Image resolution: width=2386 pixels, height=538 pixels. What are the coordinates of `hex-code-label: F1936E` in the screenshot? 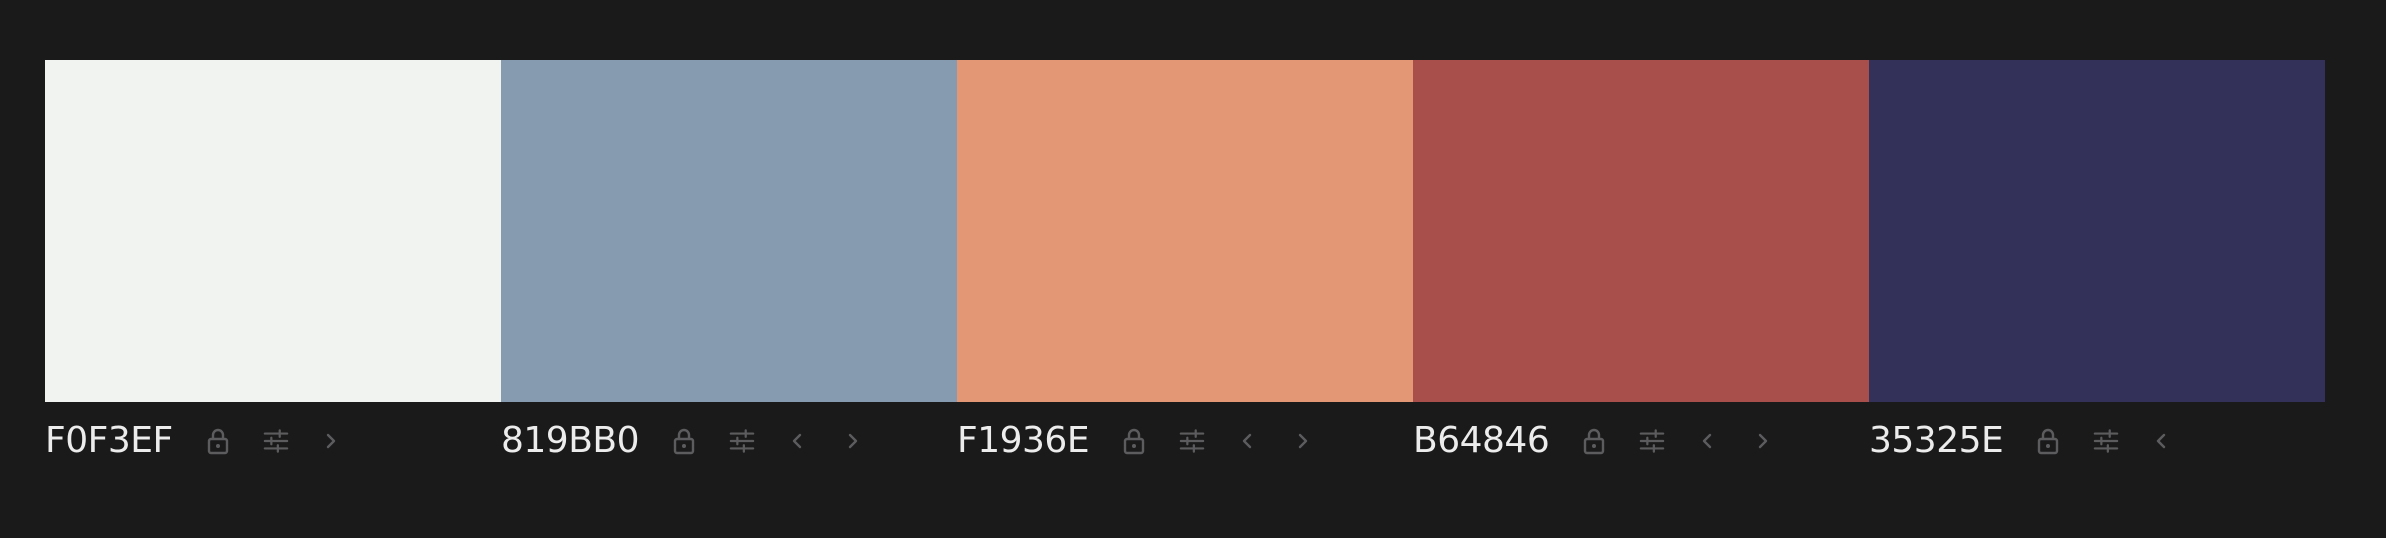 It's located at (1023, 441).